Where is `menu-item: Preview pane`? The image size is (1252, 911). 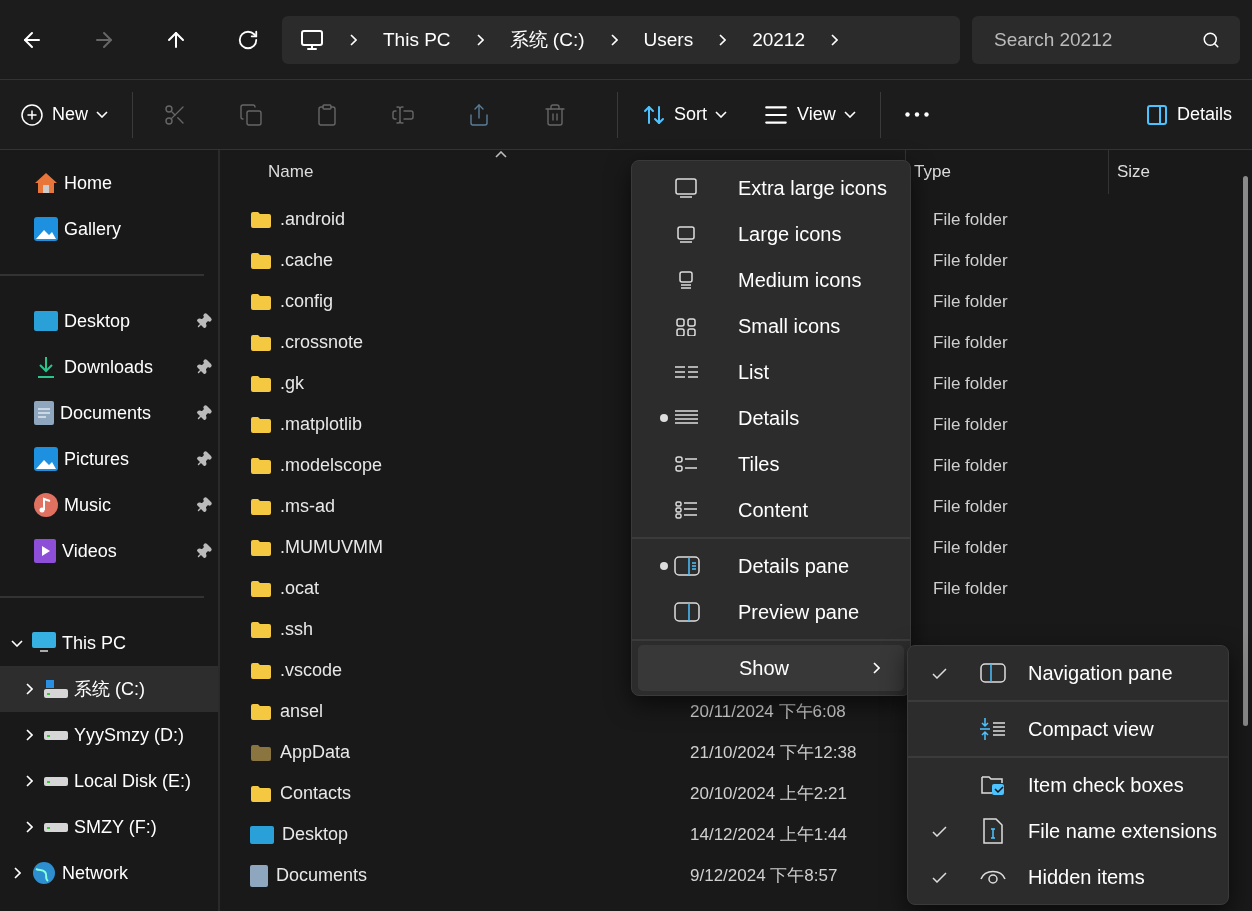 menu-item: Preview pane is located at coordinates (771, 612).